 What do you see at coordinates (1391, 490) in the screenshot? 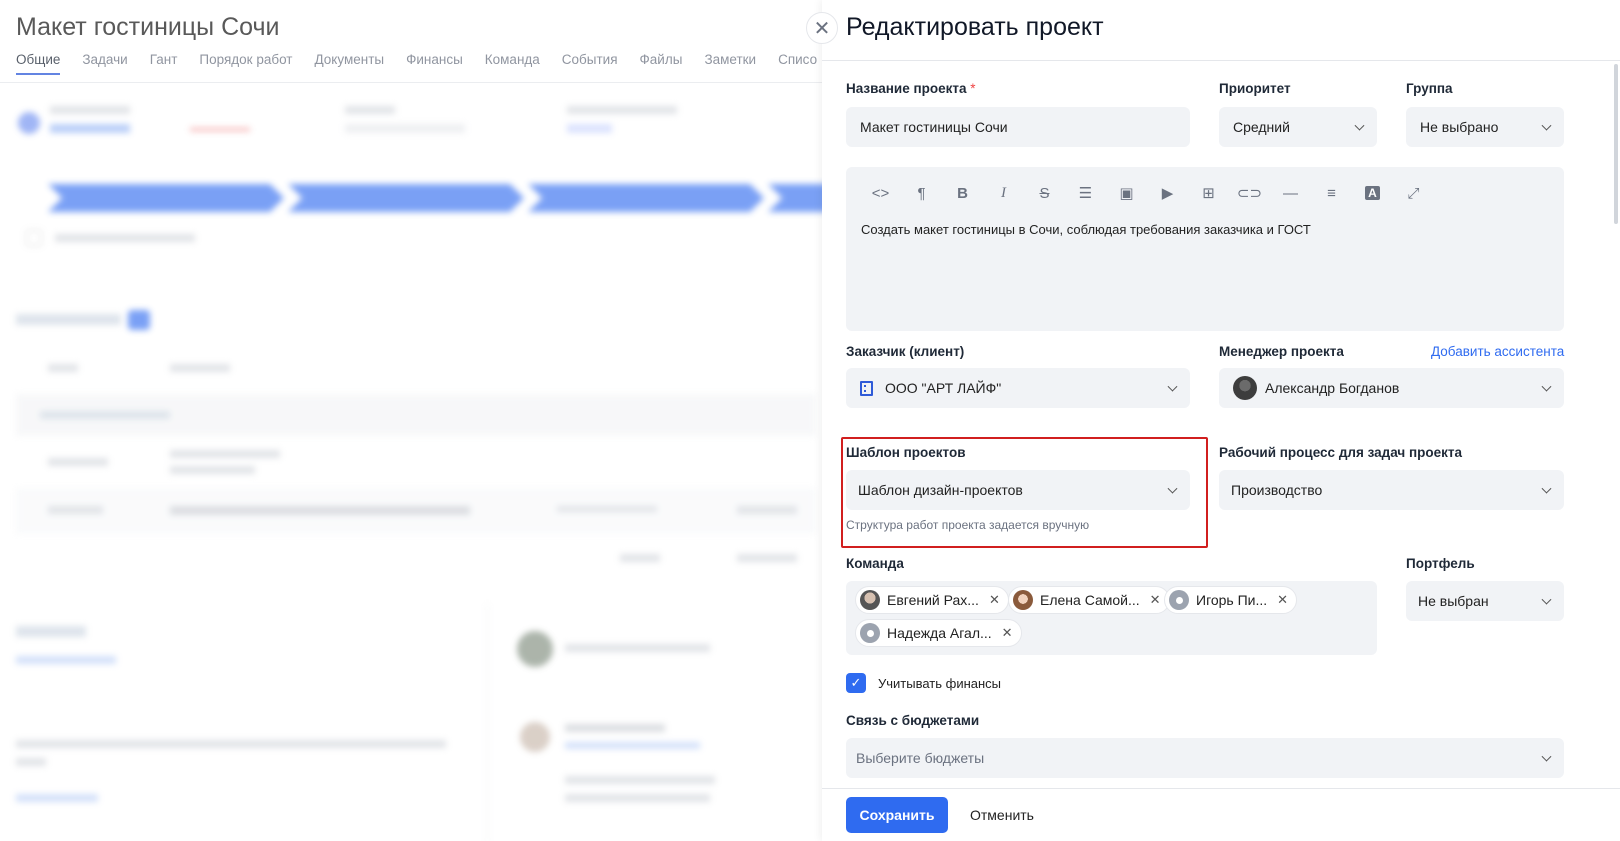
I see `workflow-select: Производство` at bounding box center [1391, 490].